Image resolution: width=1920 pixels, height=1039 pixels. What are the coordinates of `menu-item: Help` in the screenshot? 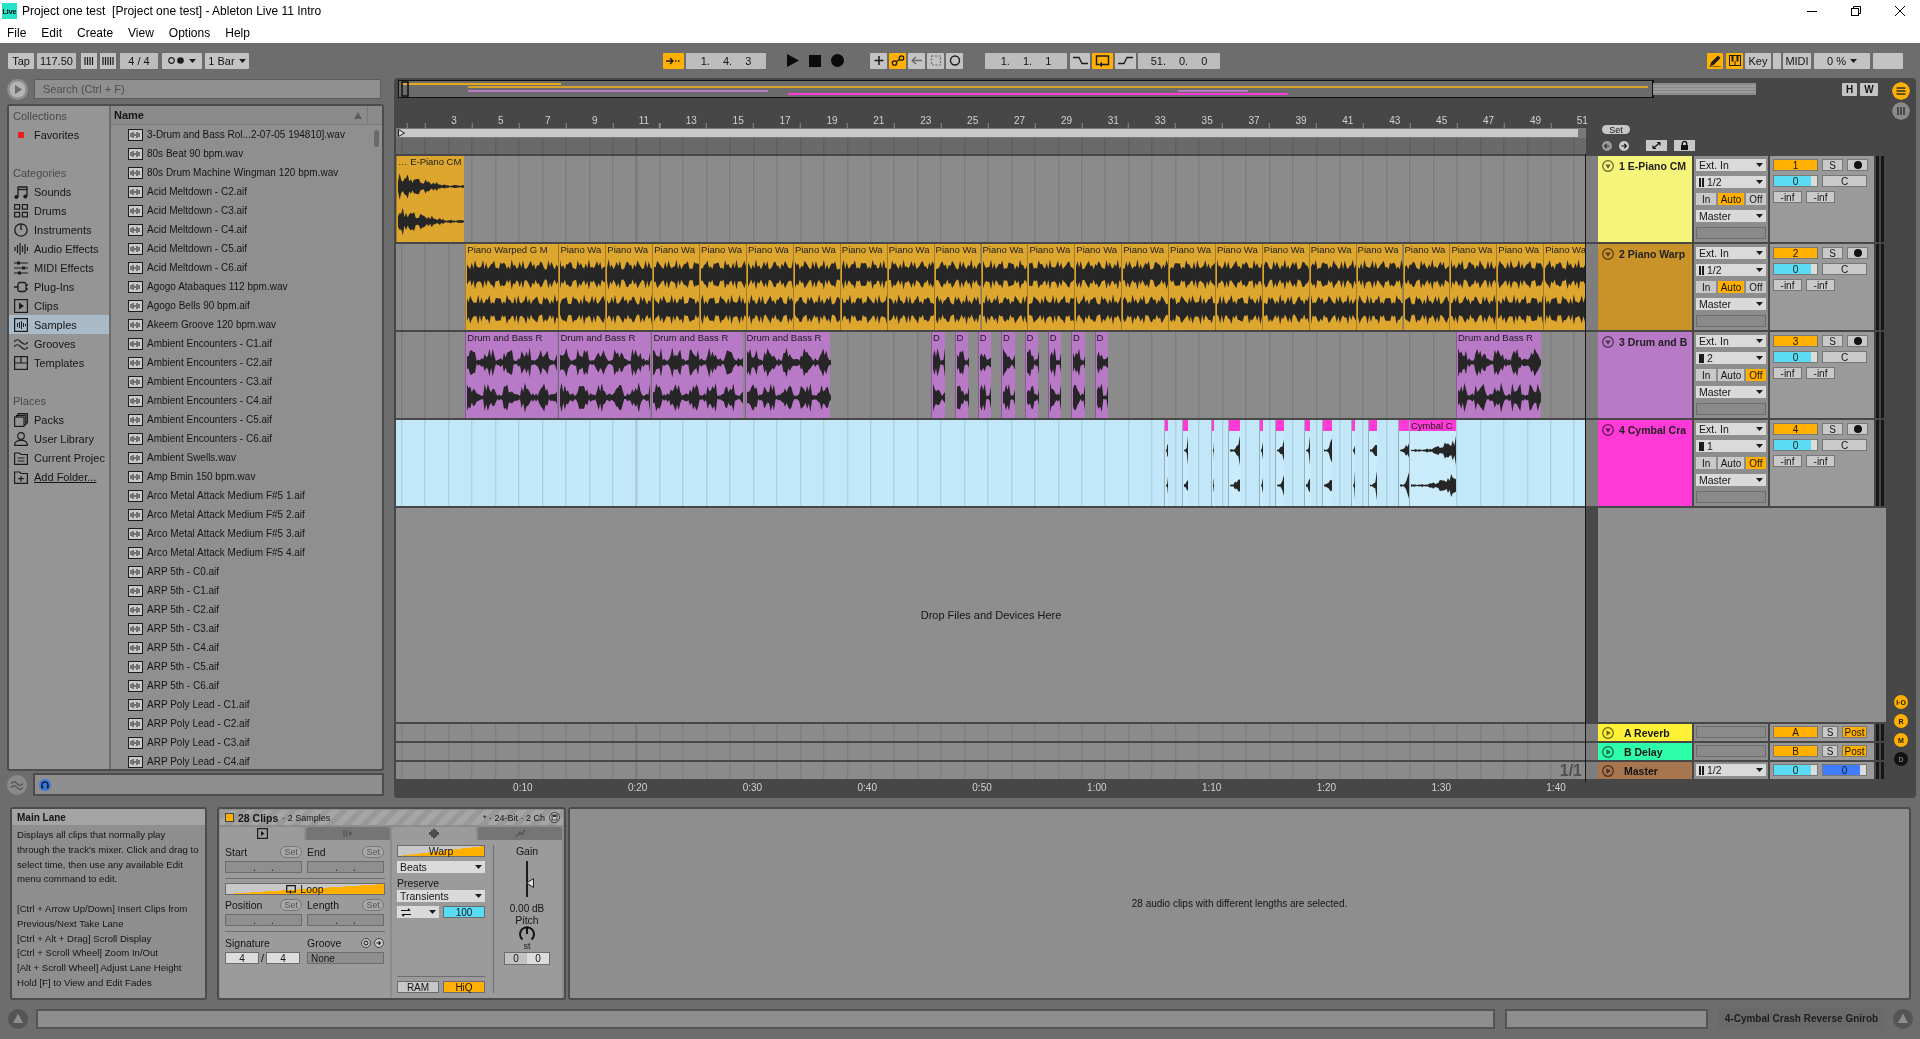 It's located at (237, 32).